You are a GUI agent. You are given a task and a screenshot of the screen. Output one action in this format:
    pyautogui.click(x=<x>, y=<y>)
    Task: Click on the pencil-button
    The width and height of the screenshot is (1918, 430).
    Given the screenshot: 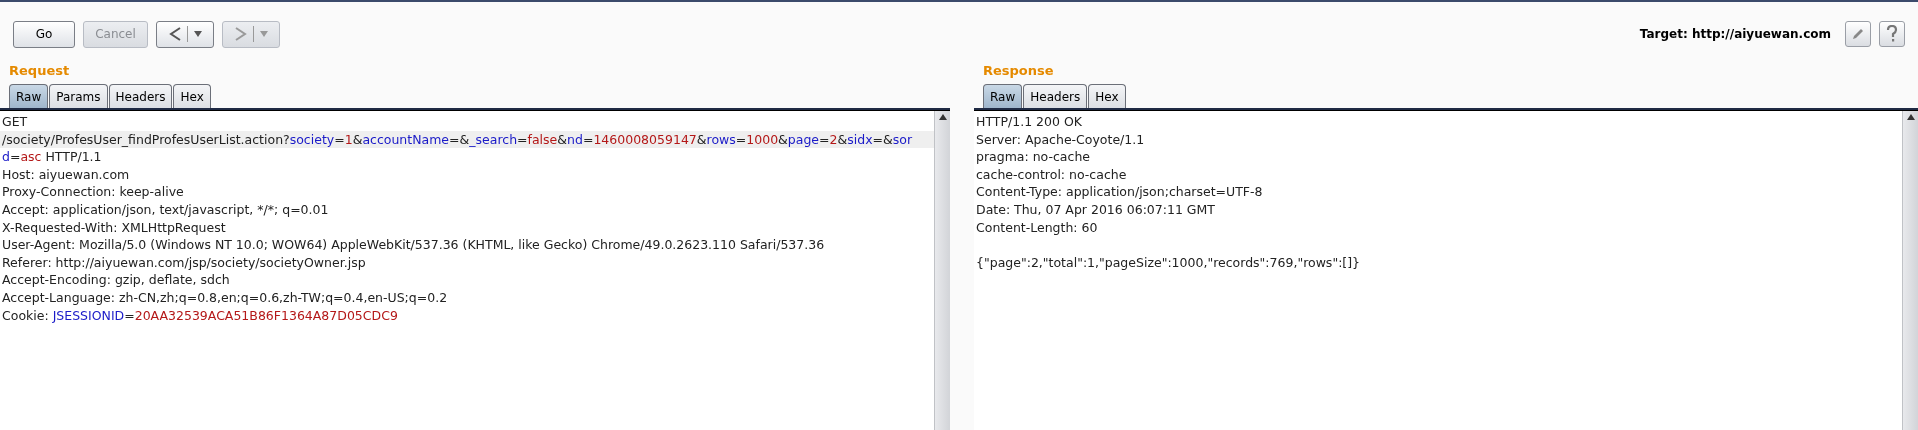 What is the action you would take?
    pyautogui.click(x=1858, y=34)
    